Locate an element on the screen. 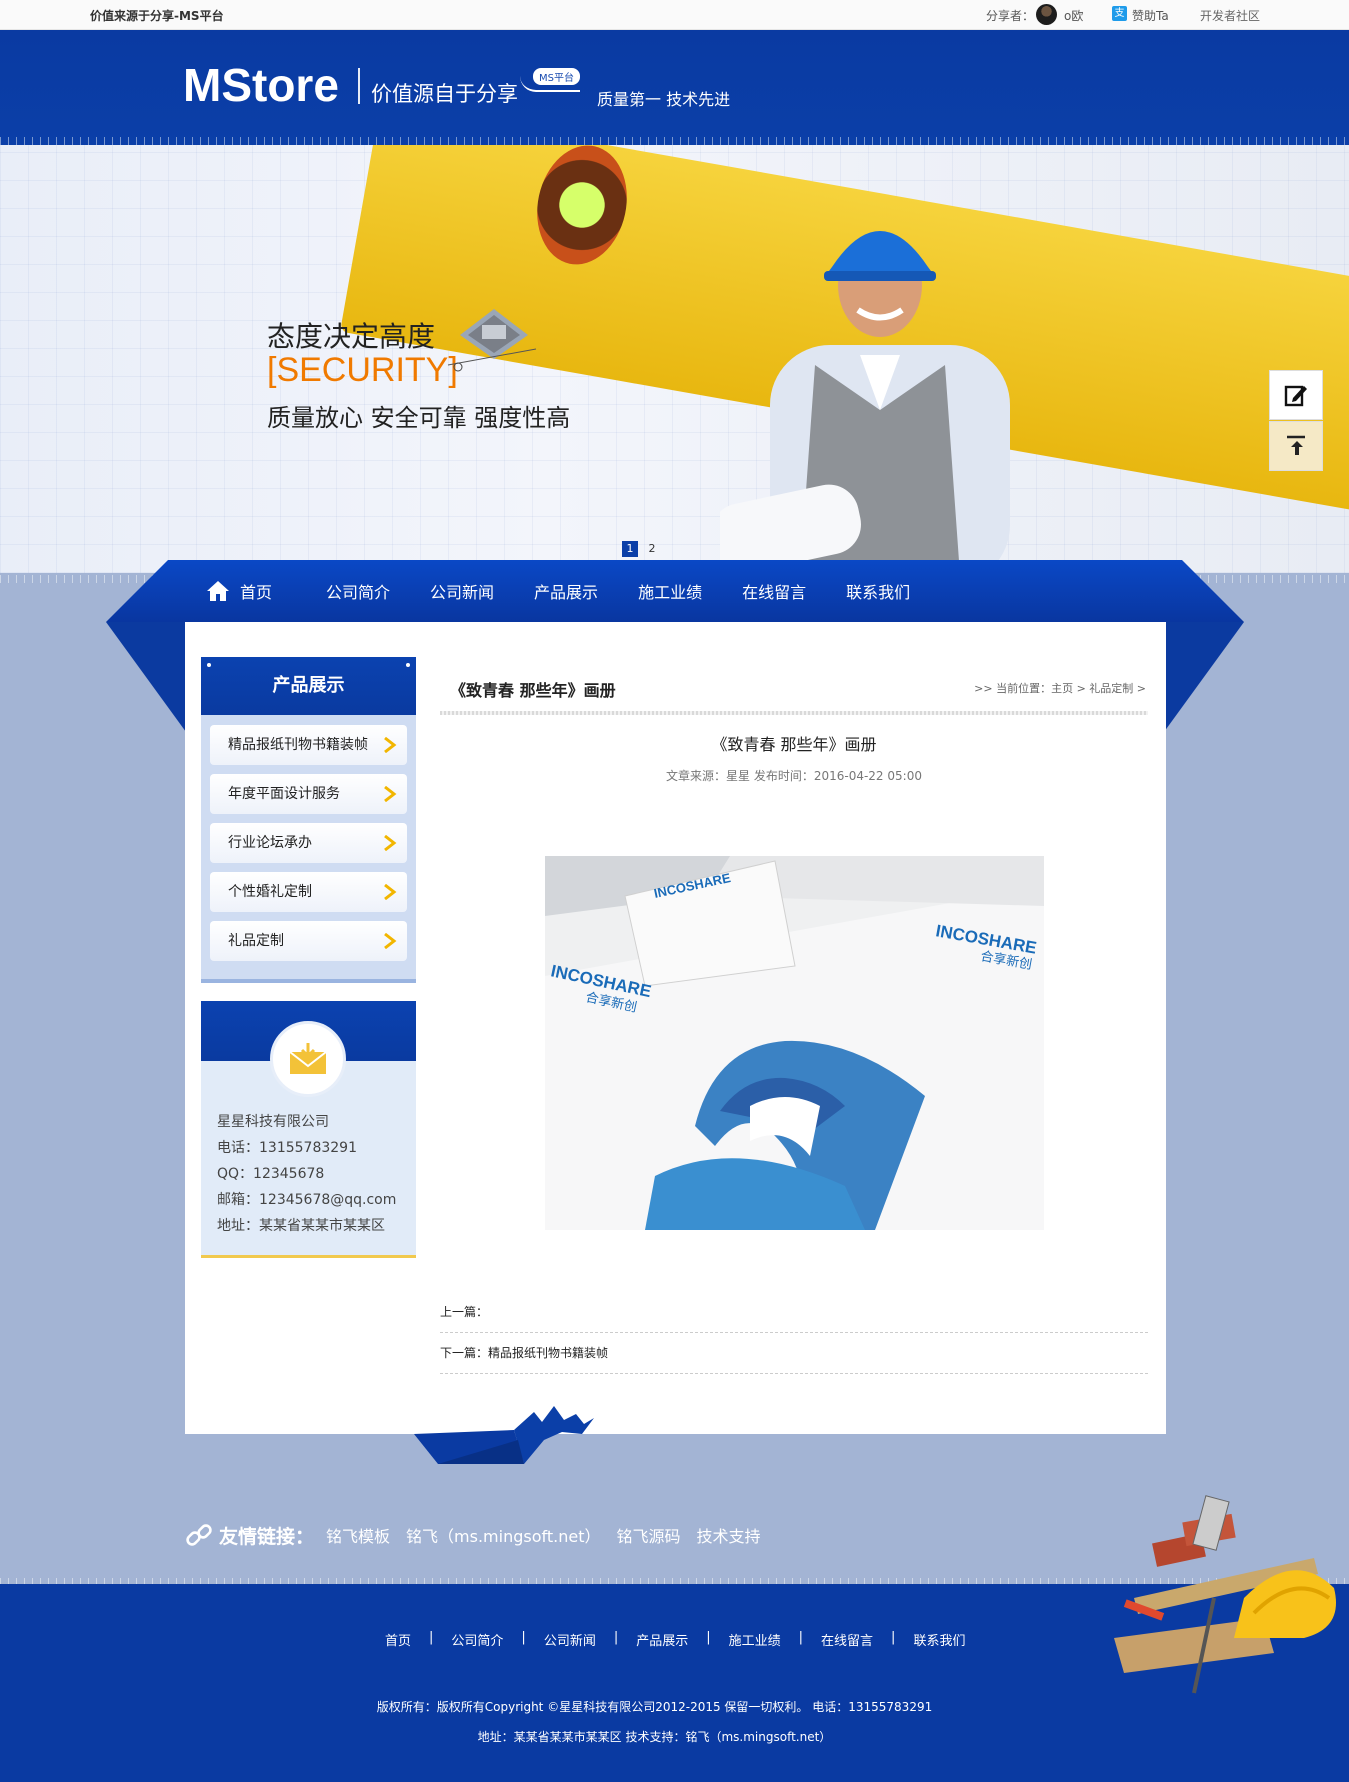 The height and width of the screenshot is (1782, 1349). footer-link-projects: 施工业绩 is located at coordinates (755, 1639).